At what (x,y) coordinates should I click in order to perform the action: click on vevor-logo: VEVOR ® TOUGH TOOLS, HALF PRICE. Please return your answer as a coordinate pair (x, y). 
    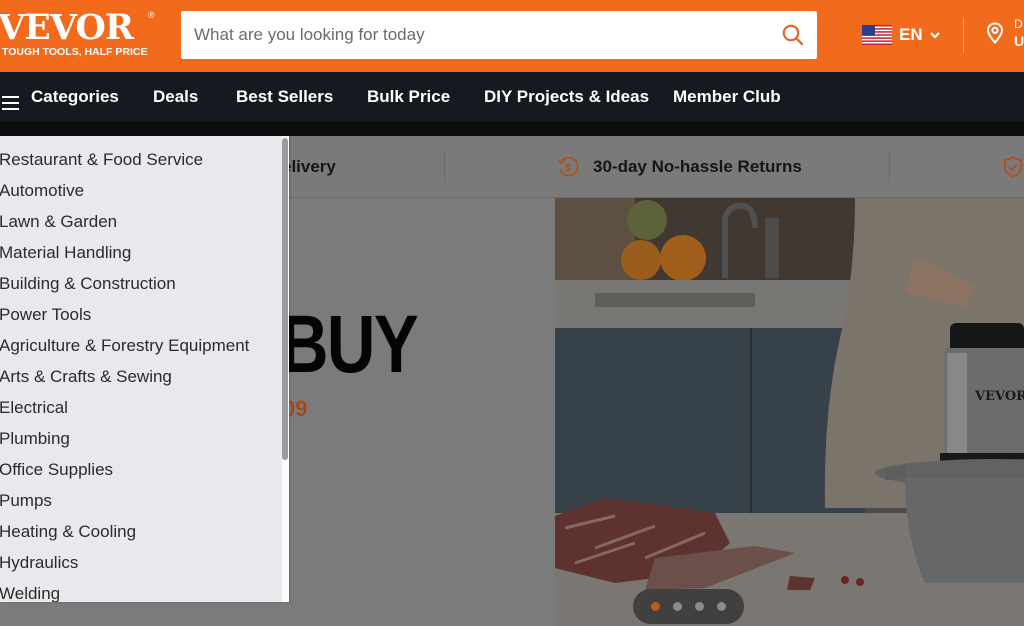
    Looking at the image, I should click on (80, 34).